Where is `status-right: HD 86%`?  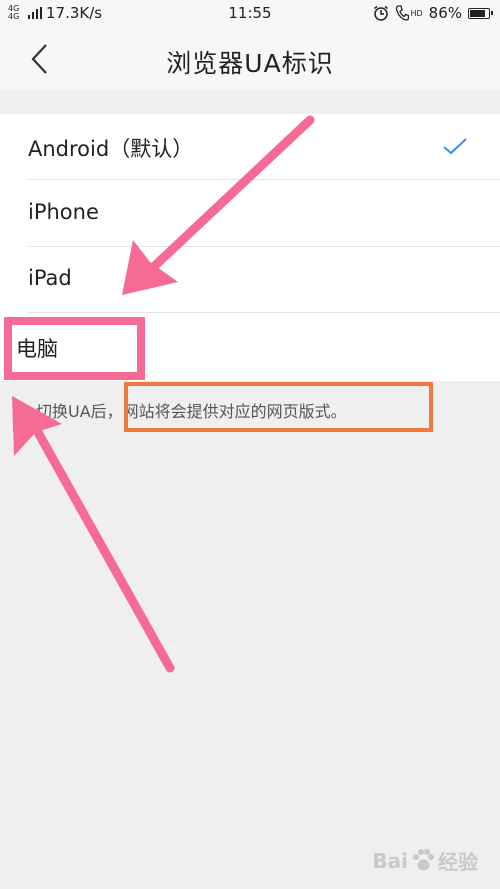 status-right: HD 86% is located at coordinates (433, 13).